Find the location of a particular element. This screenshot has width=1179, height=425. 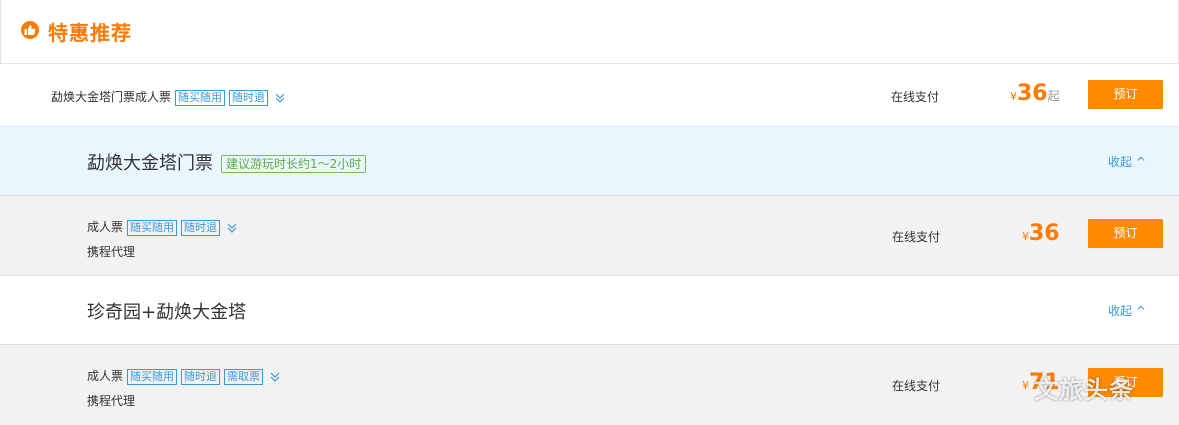

ticket-line: 成人票 随买随用 随时退 is located at coordinates (163, 227).